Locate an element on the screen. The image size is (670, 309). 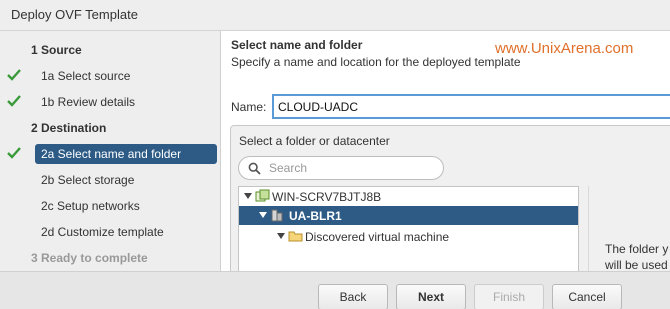
tree-node-datacenter: UA-BLR1 is located at coordinates (408, 215).